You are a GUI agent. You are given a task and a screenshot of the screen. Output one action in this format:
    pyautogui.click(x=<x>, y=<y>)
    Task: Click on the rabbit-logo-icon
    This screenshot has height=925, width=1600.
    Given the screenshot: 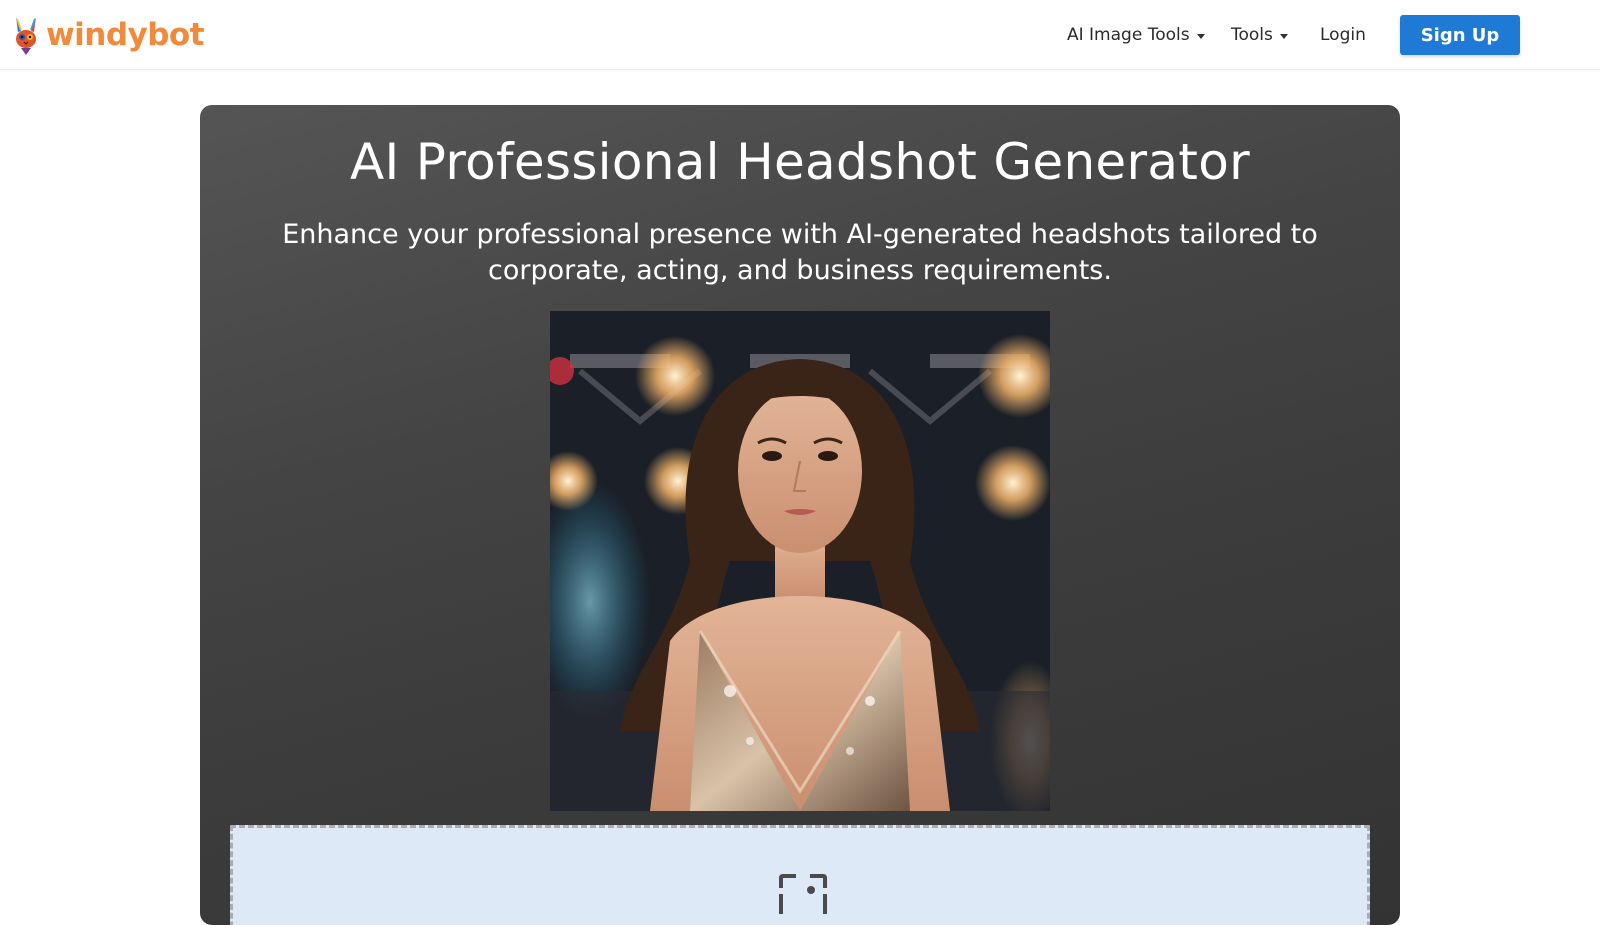 What is the action you would take?
    pyautogui.click(x=26, y=36)
    